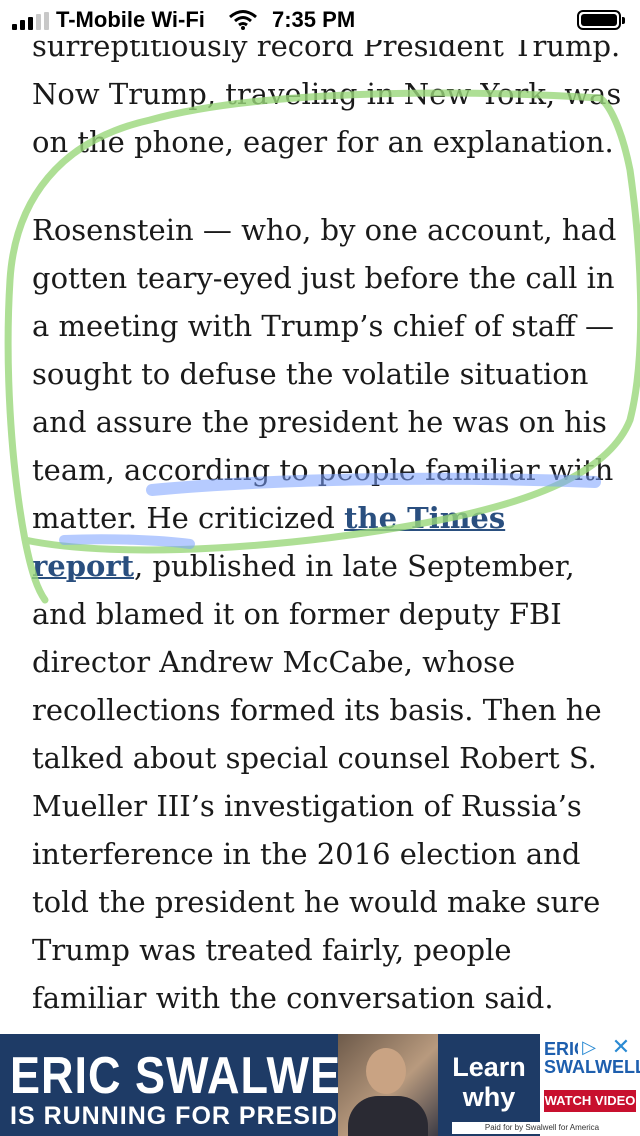 This screenshot has height=1136, width=640. What do you see at coordinates (243, 23) in the screenshot?
I see `wifi-icon` at bounding box center [243, 23].